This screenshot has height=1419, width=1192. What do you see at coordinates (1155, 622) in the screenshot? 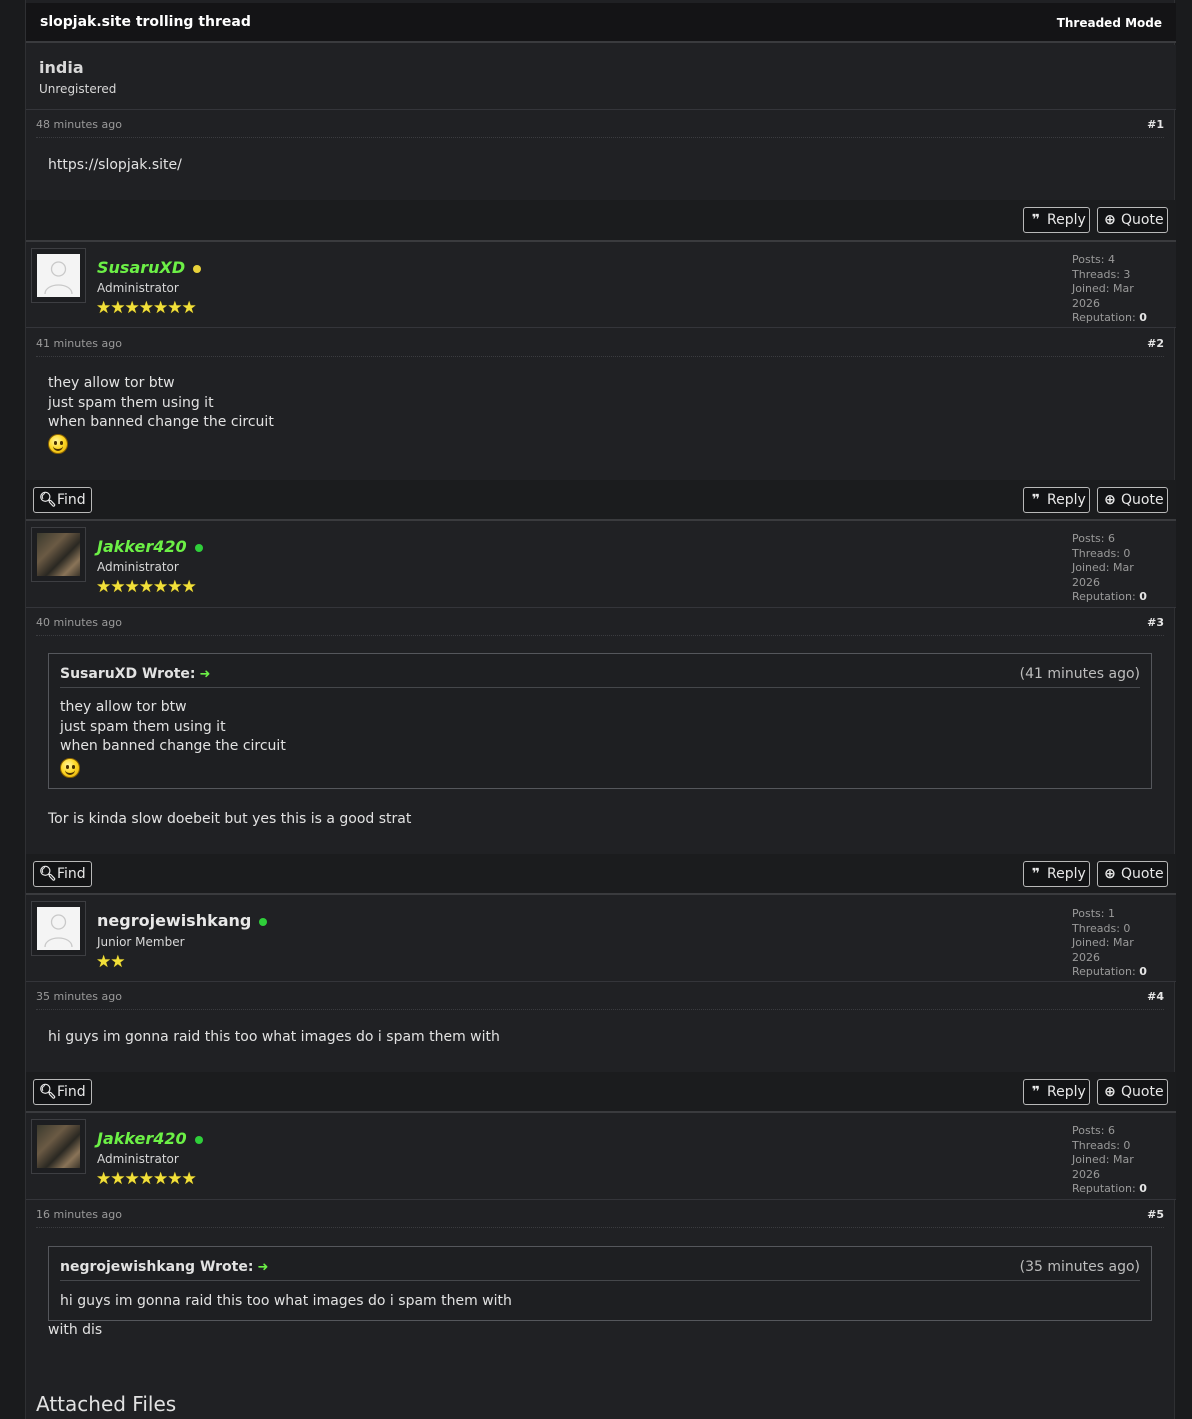
I see `post-number-link: #3` at bounding box center [1155, 622].